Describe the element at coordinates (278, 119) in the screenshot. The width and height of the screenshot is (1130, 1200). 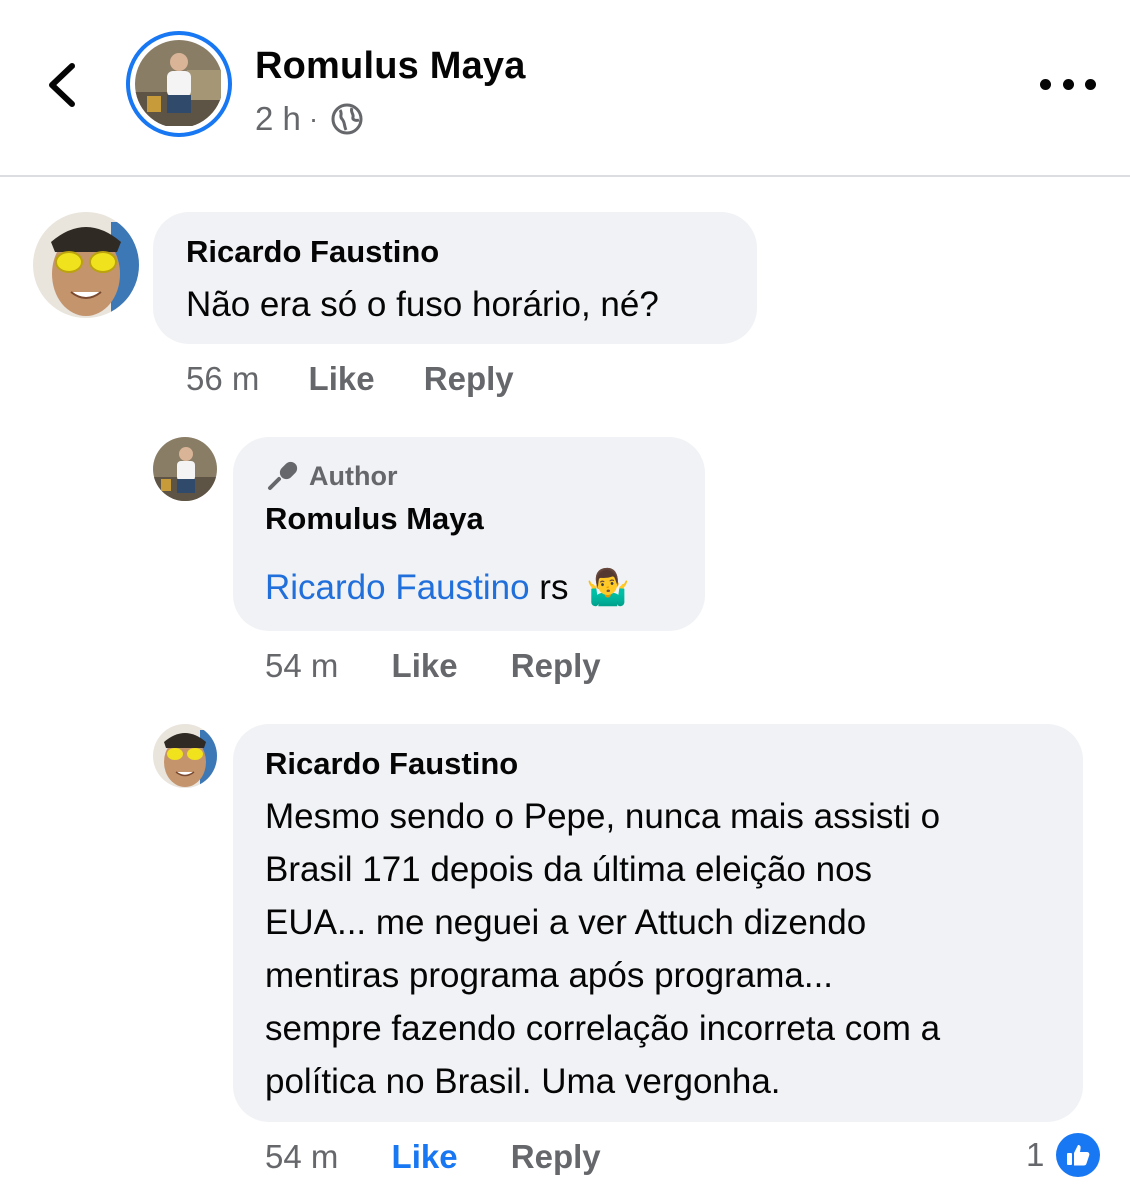
I see `post-time: 2 h` at that location.